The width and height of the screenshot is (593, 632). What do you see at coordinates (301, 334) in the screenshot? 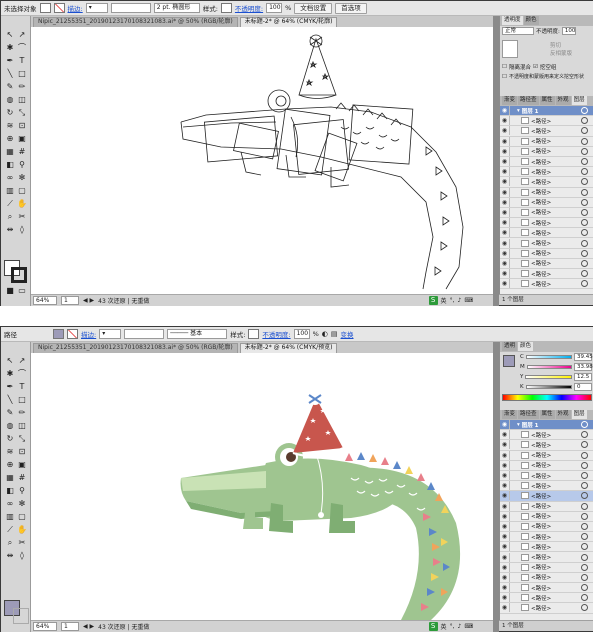
I see `opacity-field: 100` at bounding box center [301, 334].